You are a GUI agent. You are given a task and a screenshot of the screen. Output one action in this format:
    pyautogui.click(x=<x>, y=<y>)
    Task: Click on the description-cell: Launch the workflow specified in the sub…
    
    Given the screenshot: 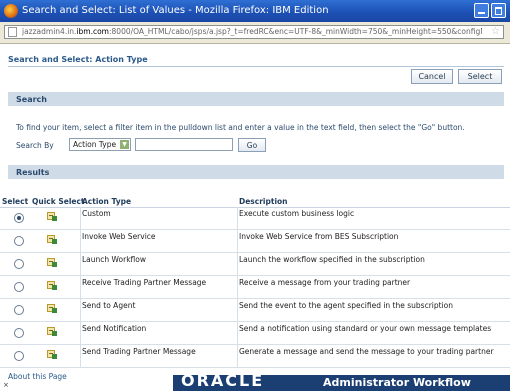 What is the action you would take?
    pyautogui.click(x=332, y=259)
    